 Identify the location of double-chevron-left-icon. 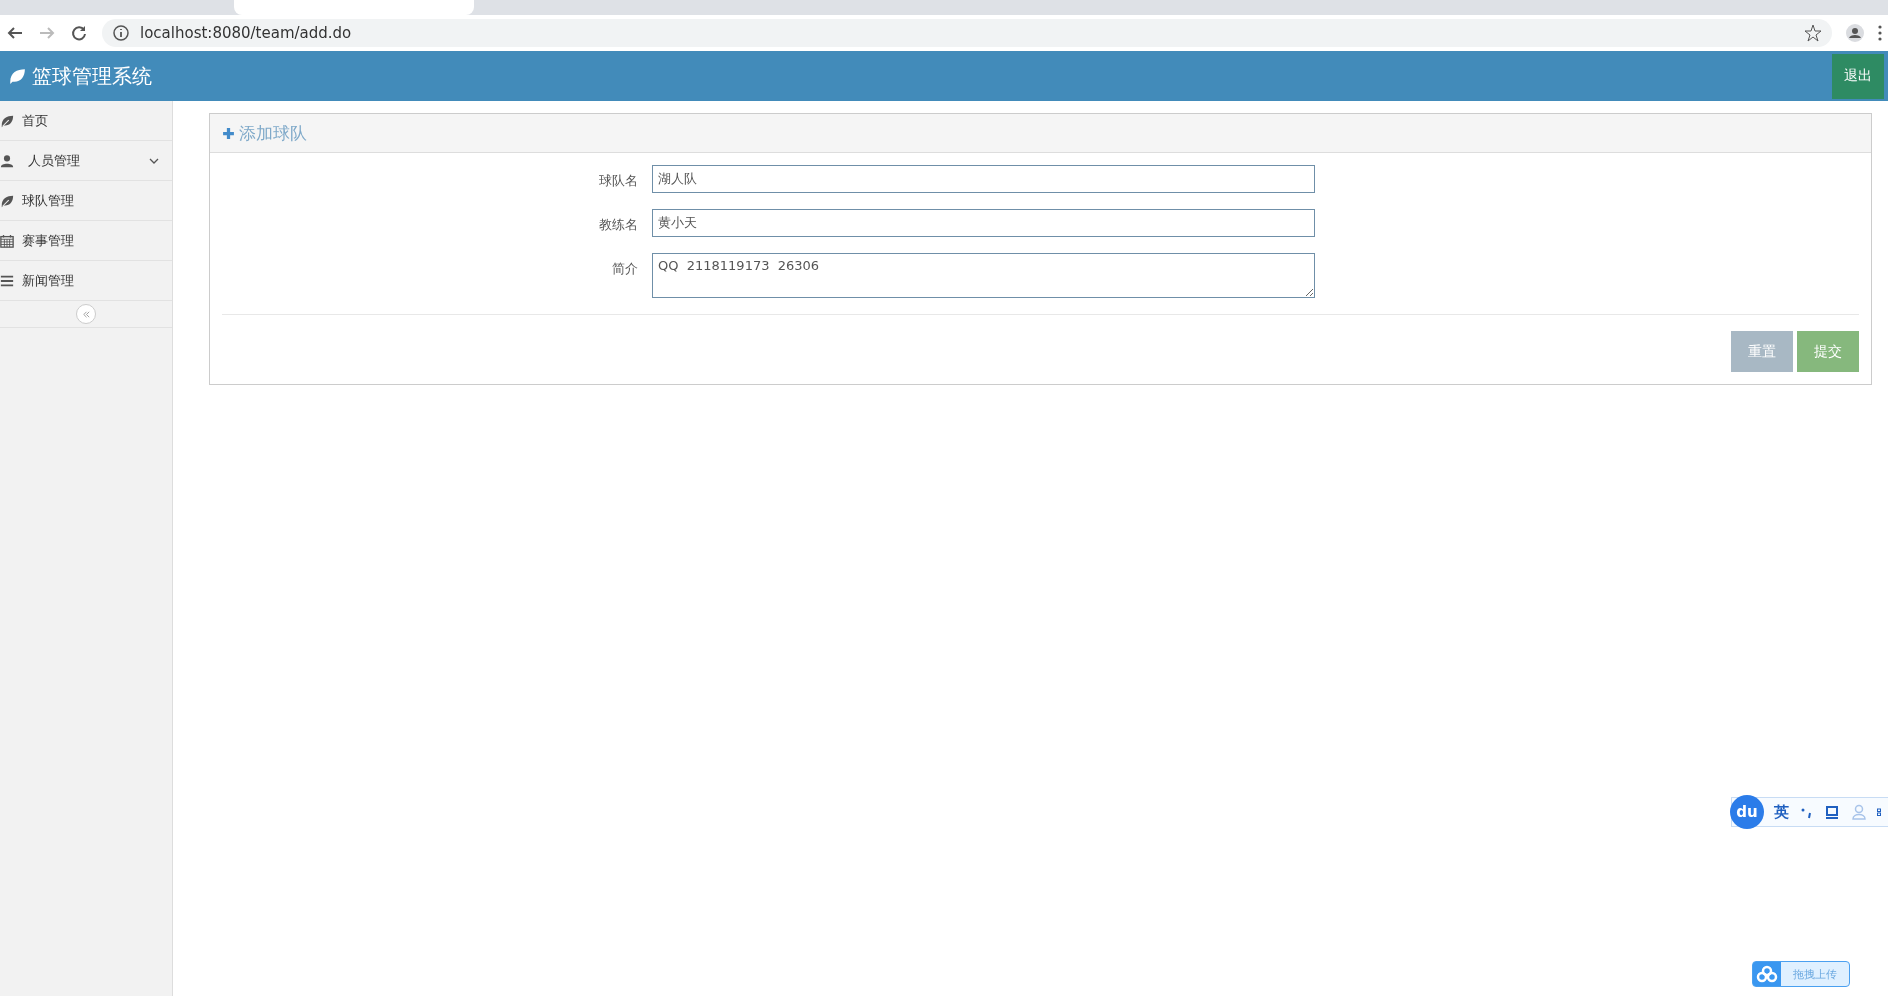
(86, 314).